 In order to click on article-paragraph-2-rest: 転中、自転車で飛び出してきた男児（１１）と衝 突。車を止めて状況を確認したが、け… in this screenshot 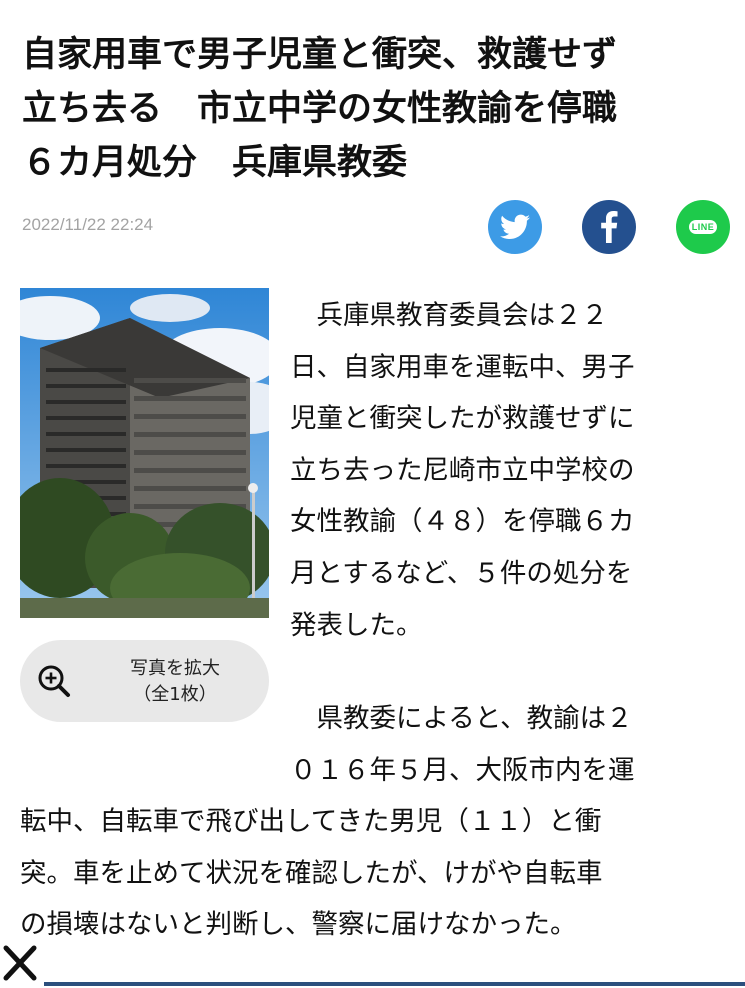, I will do `click(311, 873)`.